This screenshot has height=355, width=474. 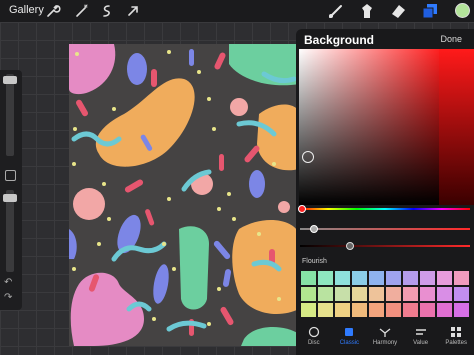 I want to click on color-picker-cursor, so click(x=308, y=157).